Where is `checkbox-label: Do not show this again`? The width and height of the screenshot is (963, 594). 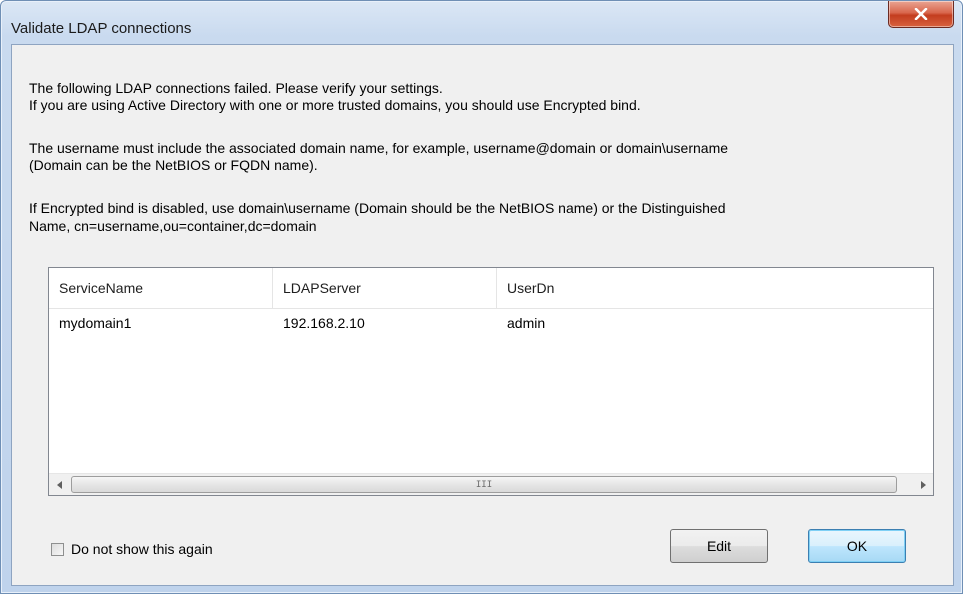
checkbox-label: Do not show this again is located at coordinates (142, 549).